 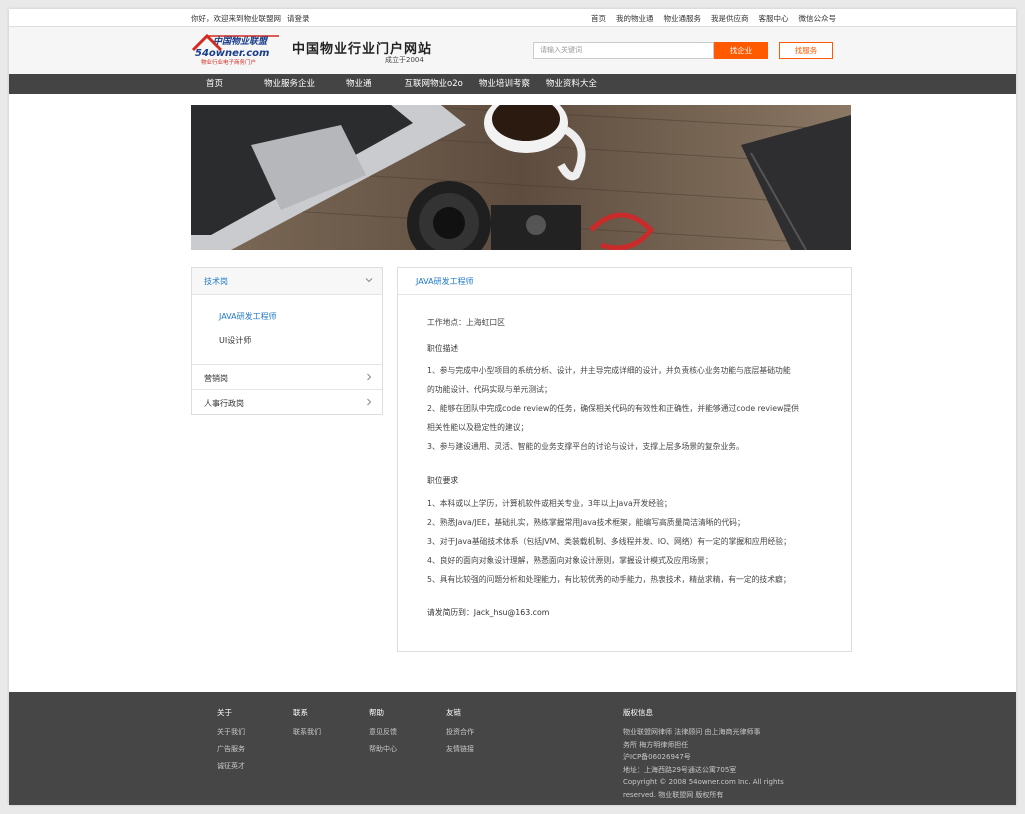 I want to click on footer-col-links: 友链 投资合作 友情链接, so click(x=460, y=734).